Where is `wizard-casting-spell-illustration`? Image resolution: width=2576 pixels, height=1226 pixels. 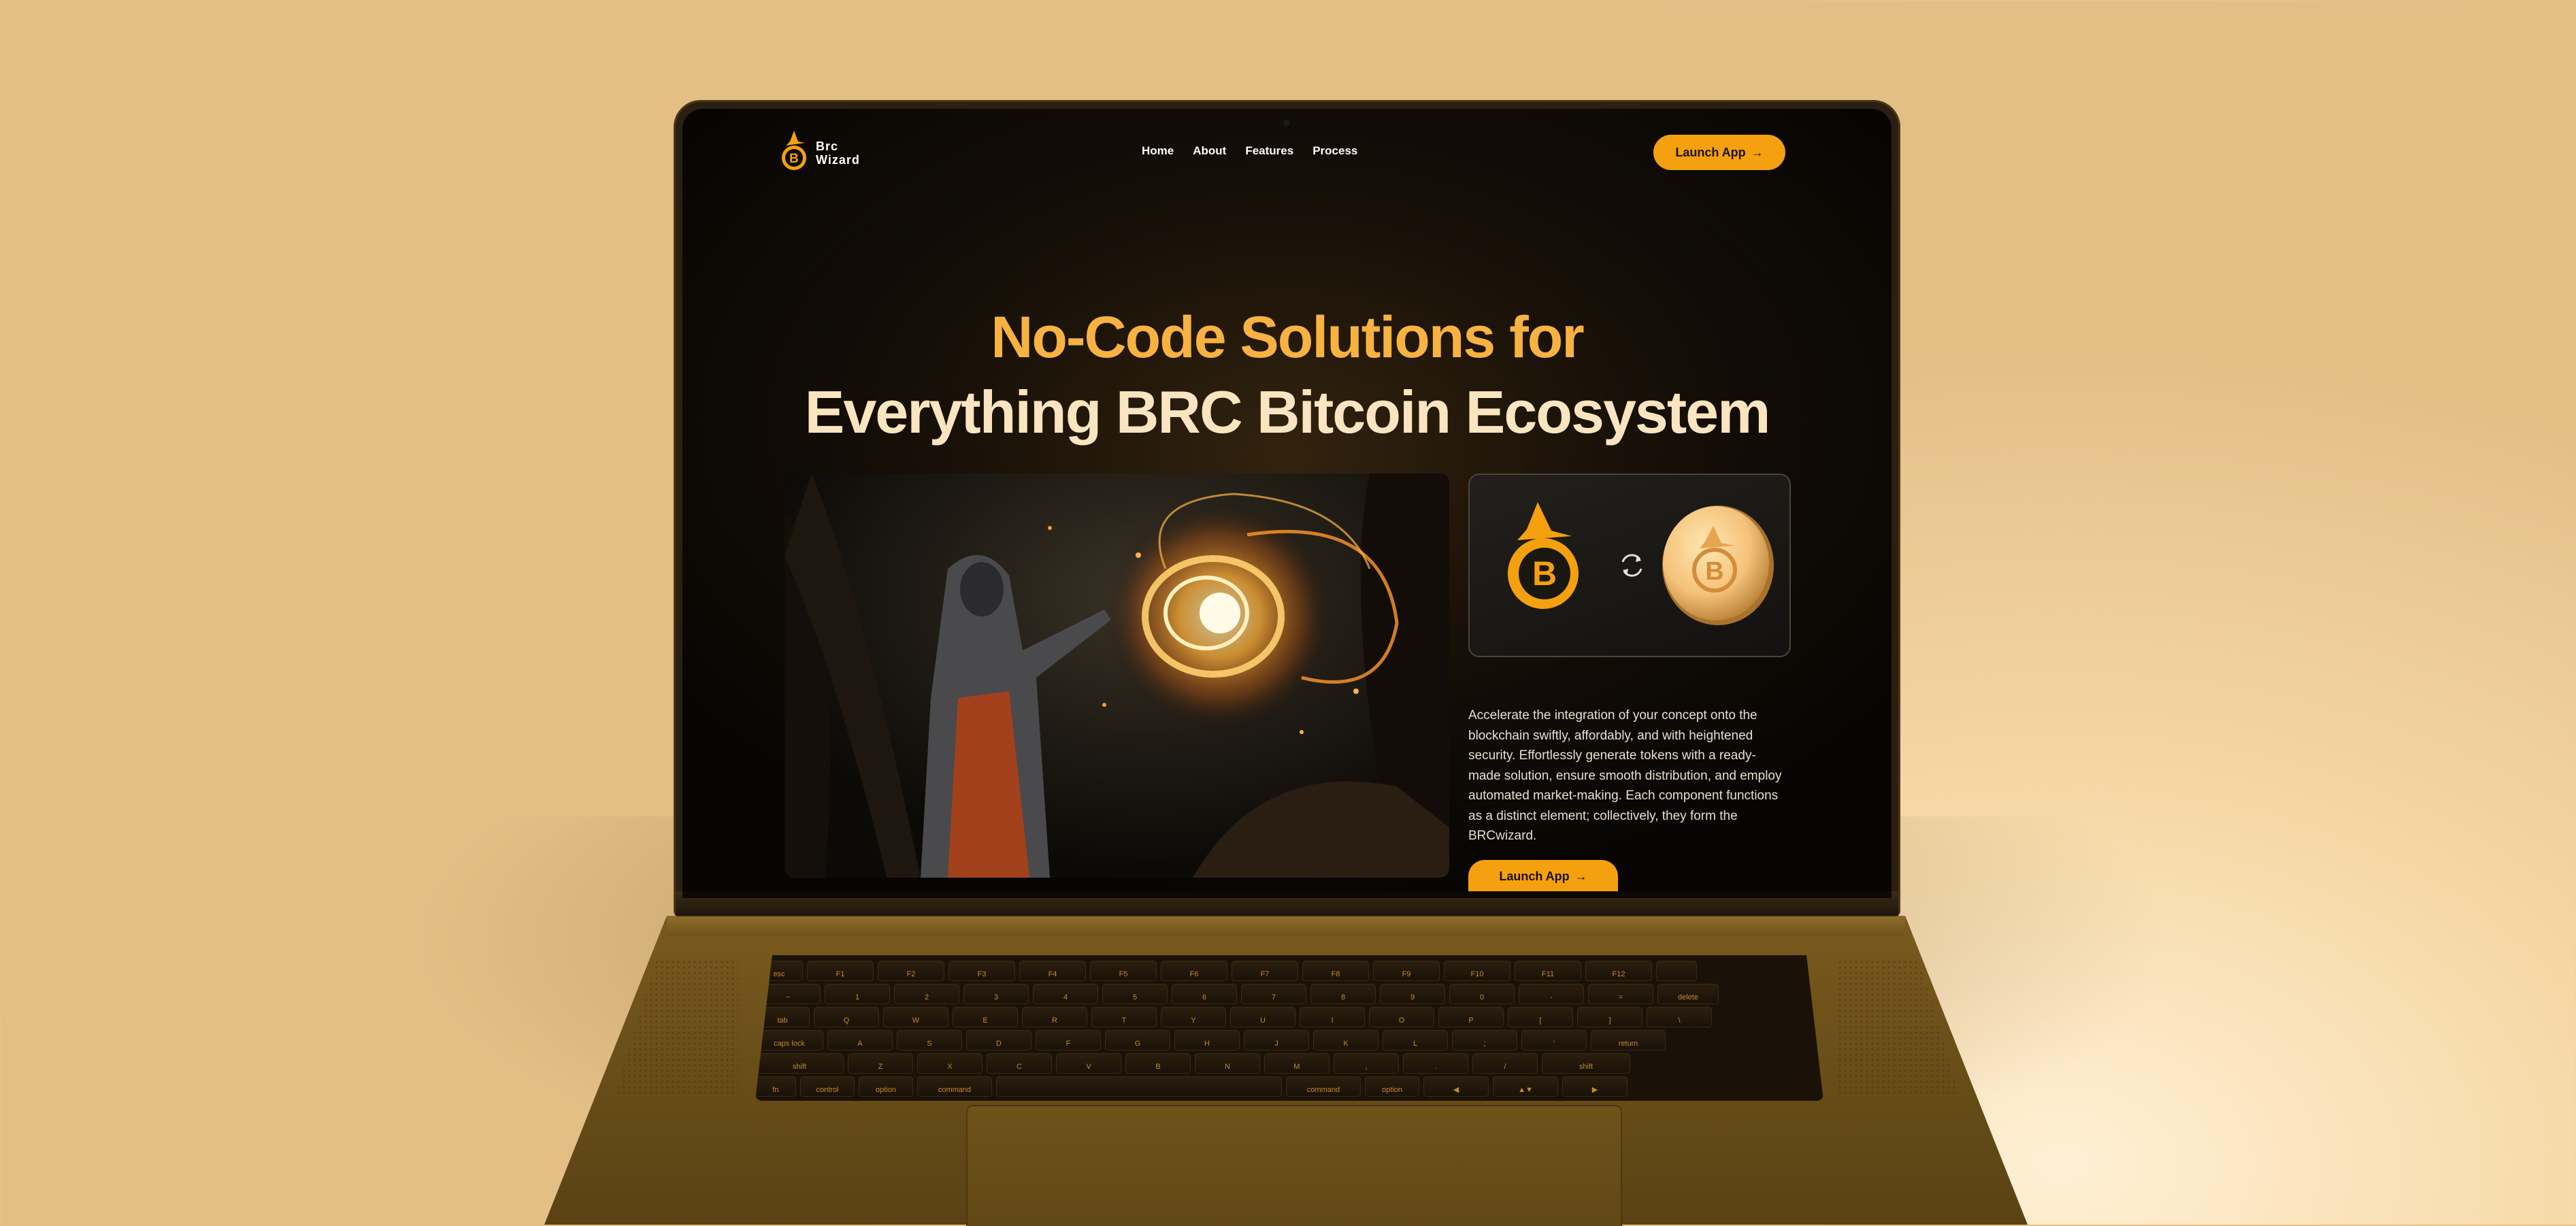 wizard-casting-spell-illustration is located at coordinates (1117, 676).